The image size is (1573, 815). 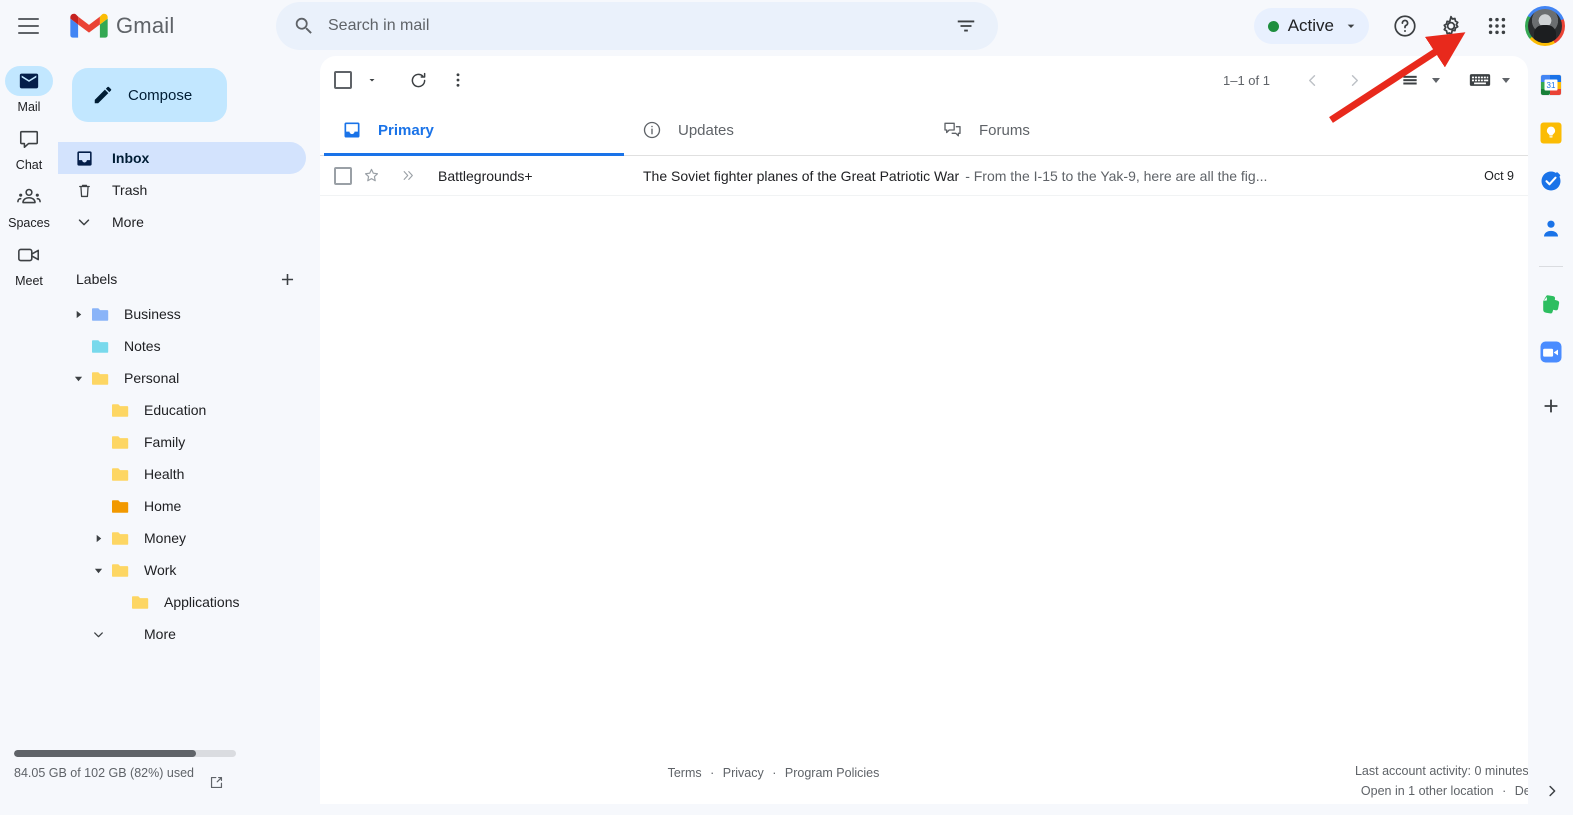 I want to click on brand-name: Gmail, so click(x=145, y=25).